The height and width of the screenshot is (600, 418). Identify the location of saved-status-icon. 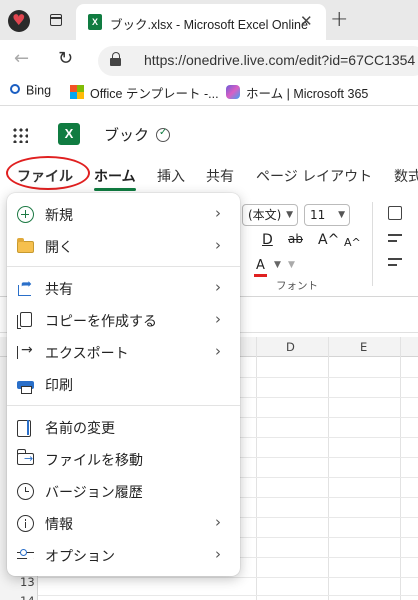
(163, 134).